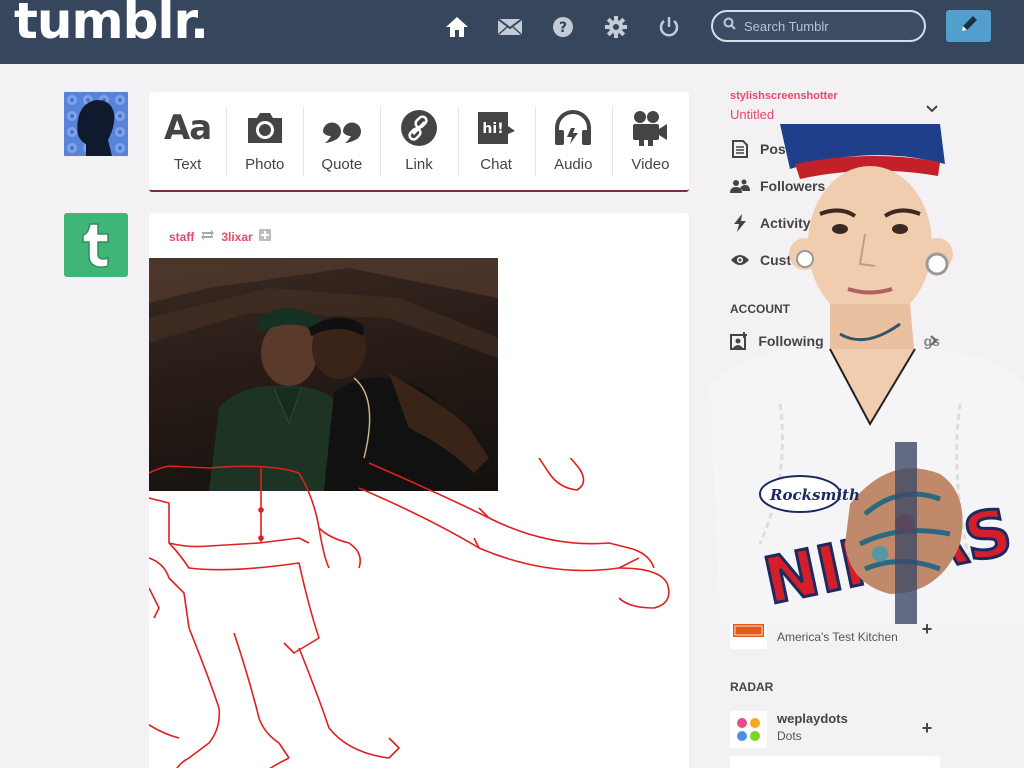 The image size is (1024, 768). Describe the element at coordinates (616, 27) in the screenshot. I see `settings-icon` at that location.